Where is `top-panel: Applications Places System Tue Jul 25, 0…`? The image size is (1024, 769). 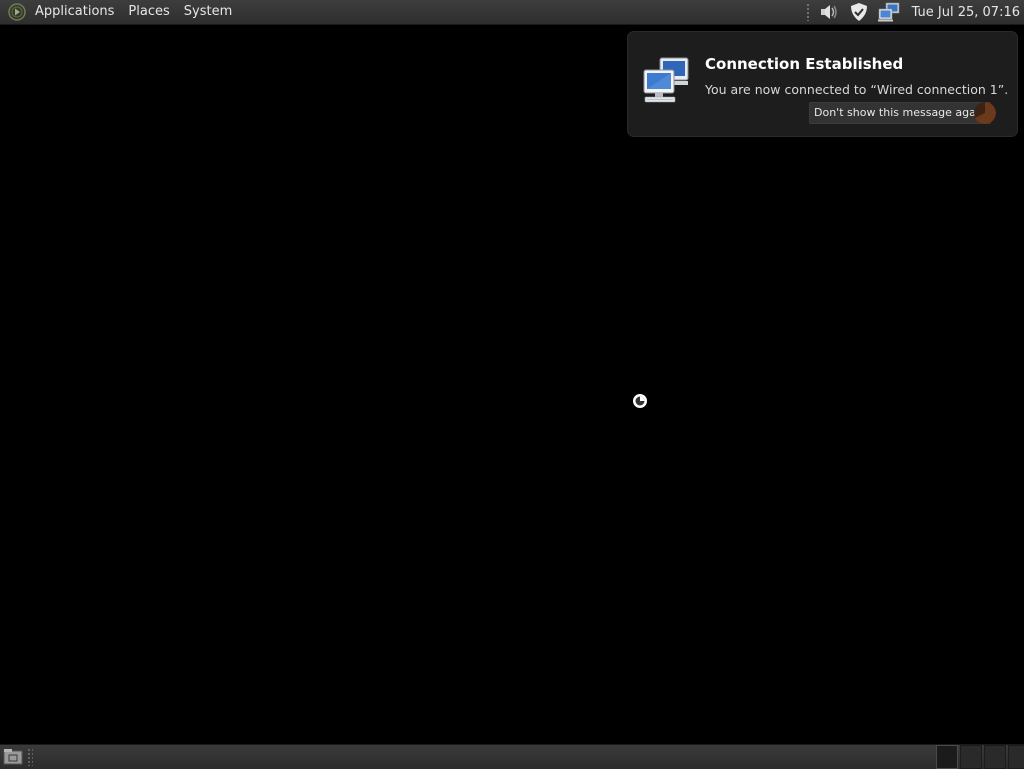 top-panel: Applications Places System Tue Jul 25, 0… is located at coordinates (512, 12).